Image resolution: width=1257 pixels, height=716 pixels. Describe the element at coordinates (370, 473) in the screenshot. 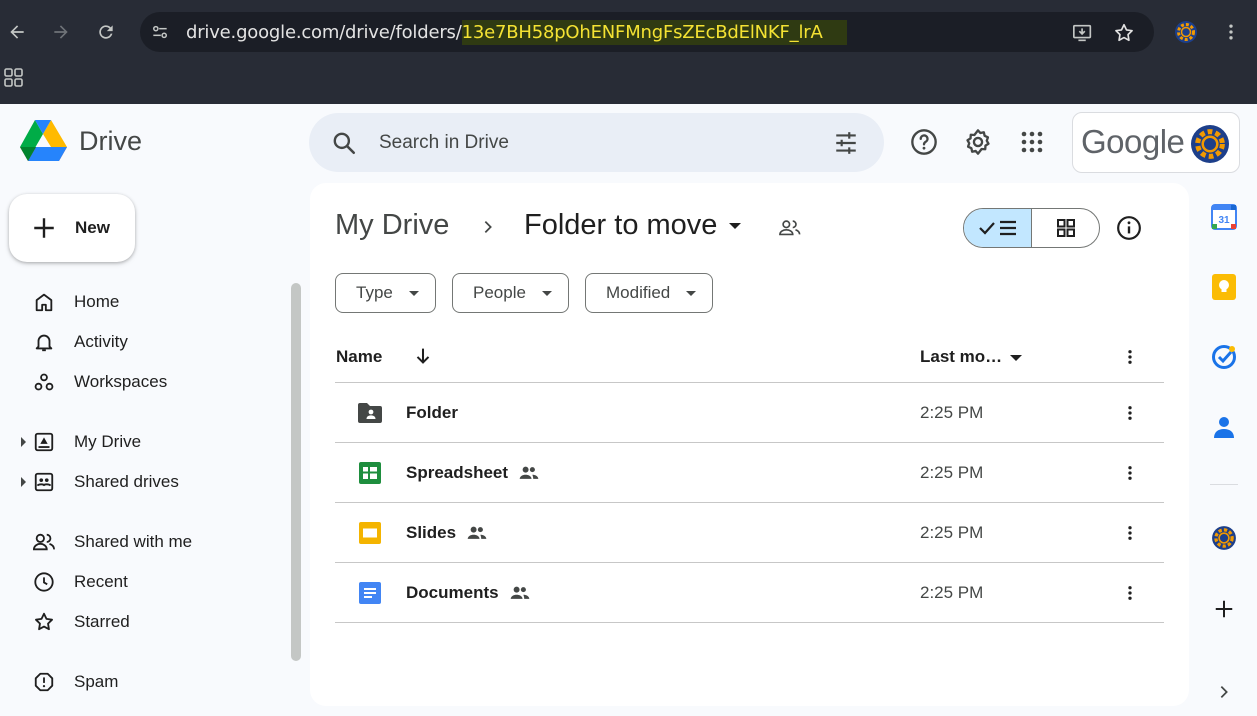

I see `sheets-icon` at that location.